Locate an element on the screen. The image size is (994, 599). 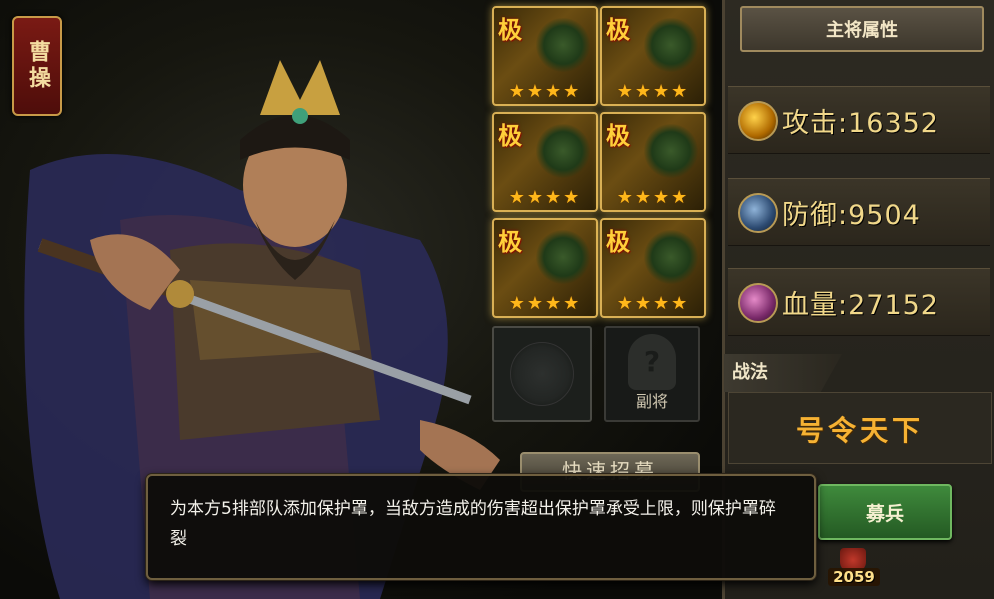
tactic-tooltip: 为本方5排部队添加保护罩，当敌方造成的伤害超出保护罩承受上限，则保护罩碎裂 is located at coordinates (481, 527).